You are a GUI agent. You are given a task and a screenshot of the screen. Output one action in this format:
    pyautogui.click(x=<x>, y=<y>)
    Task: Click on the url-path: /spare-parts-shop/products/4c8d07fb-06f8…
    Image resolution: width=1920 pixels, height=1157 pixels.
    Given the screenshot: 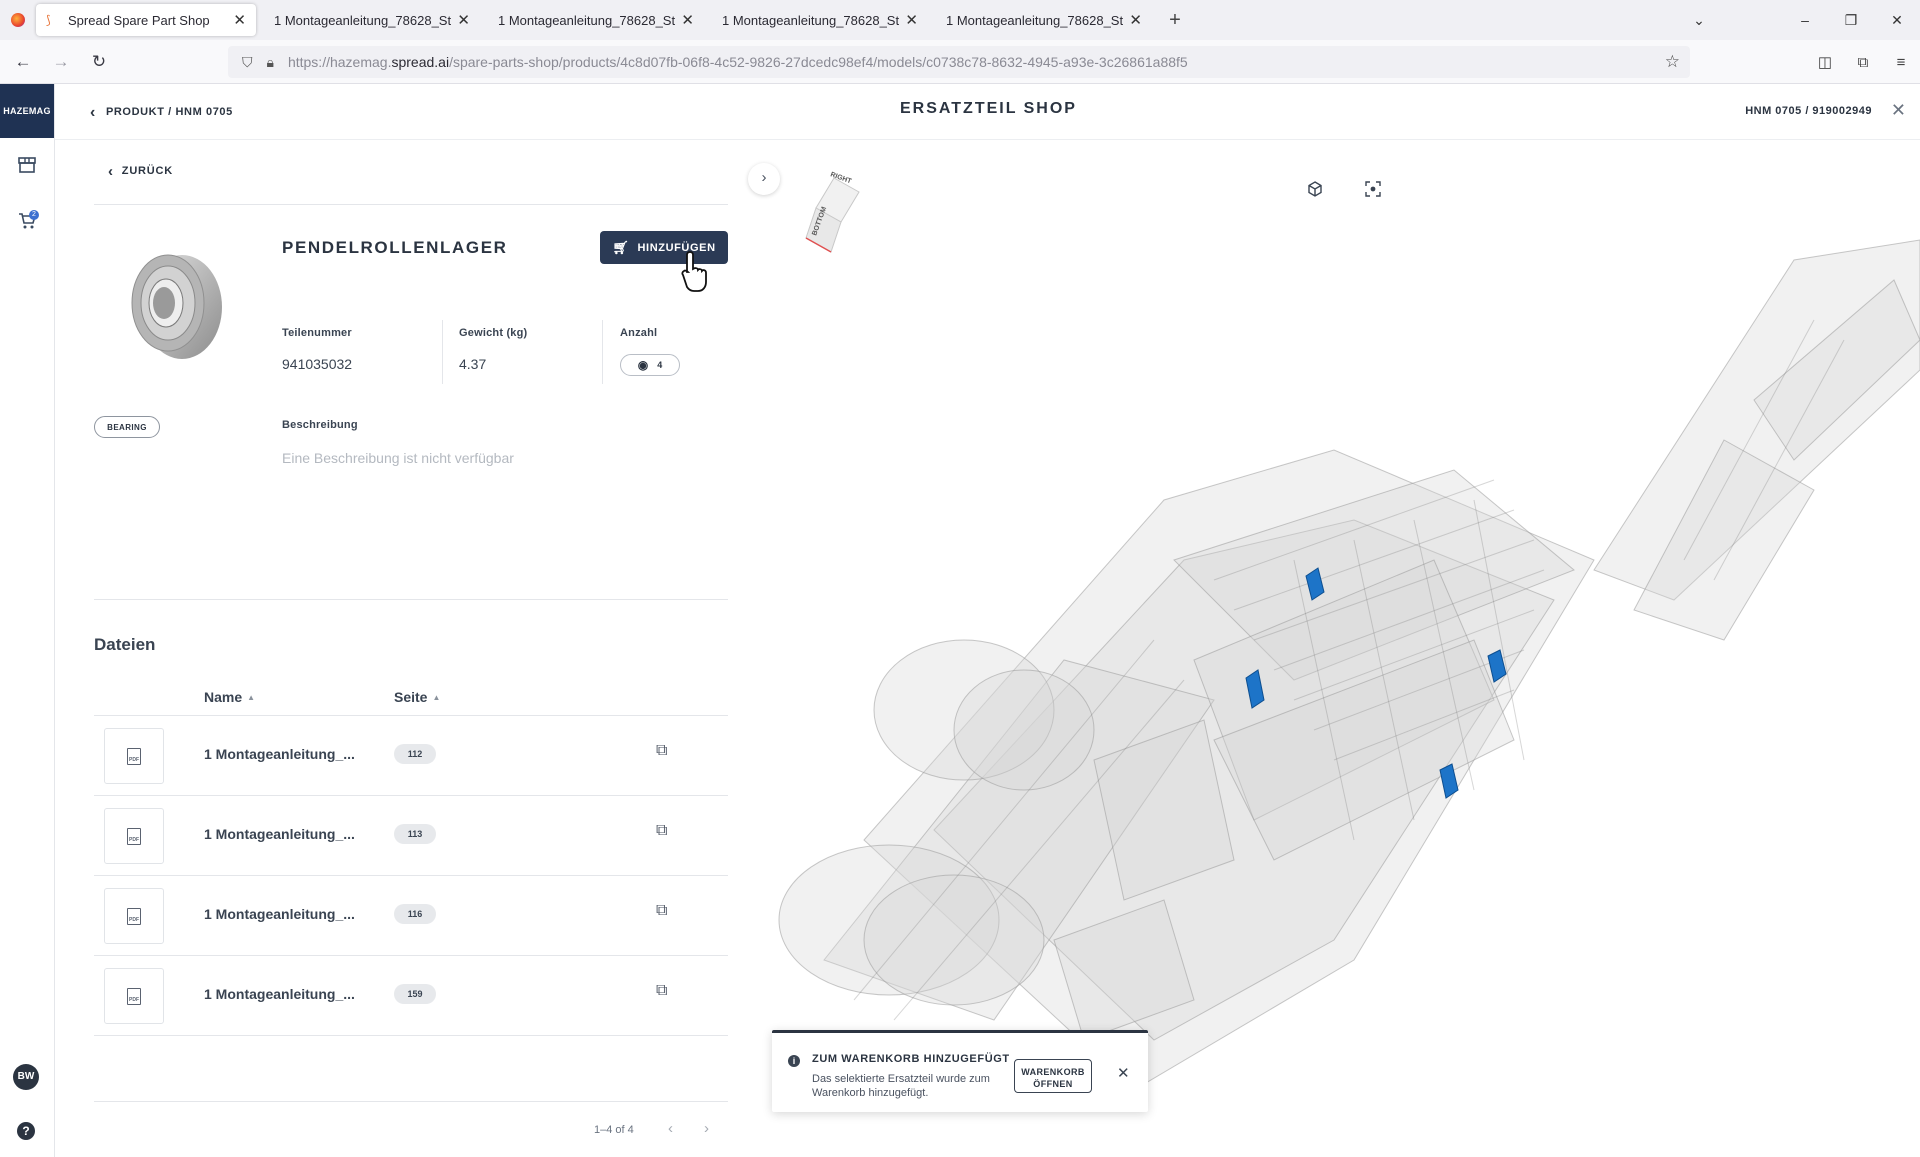 What is the action you would take?
    pyautogui.click(x=818, y=62)
    